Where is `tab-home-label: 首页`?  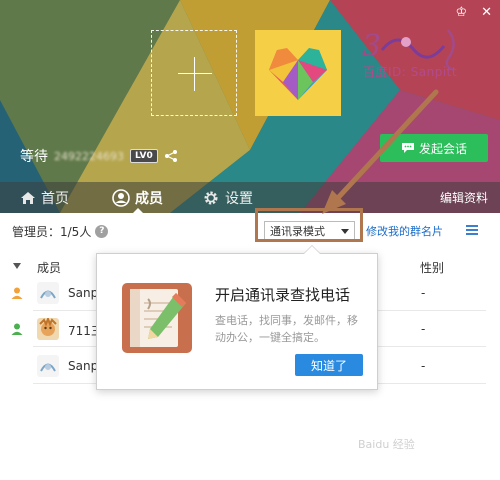
tab-home-label: 首页 is located at coordinates (55, 198).